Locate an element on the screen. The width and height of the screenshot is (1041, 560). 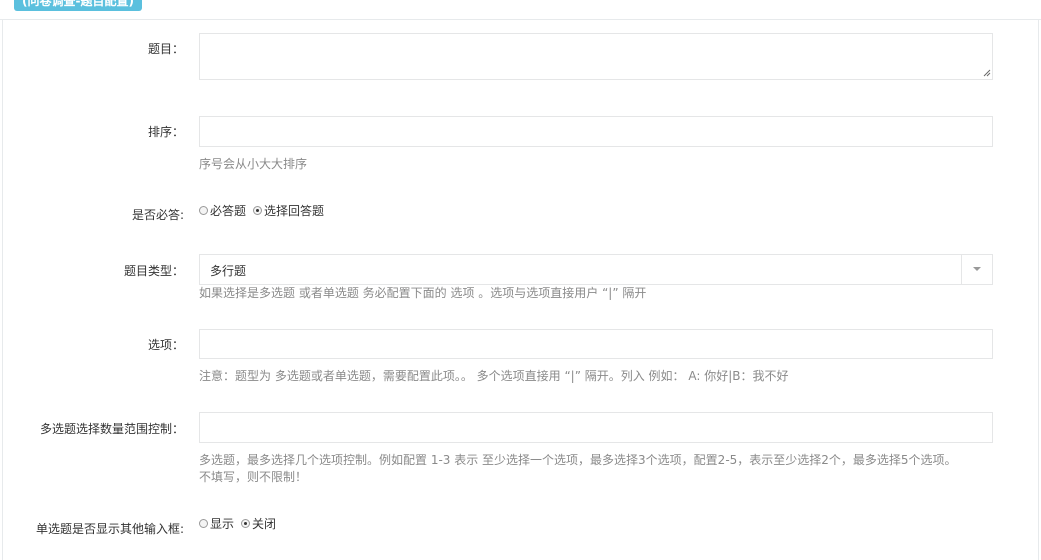
required-radio-group: 必答题 选择回答题 is located at coordinates (265, 210).